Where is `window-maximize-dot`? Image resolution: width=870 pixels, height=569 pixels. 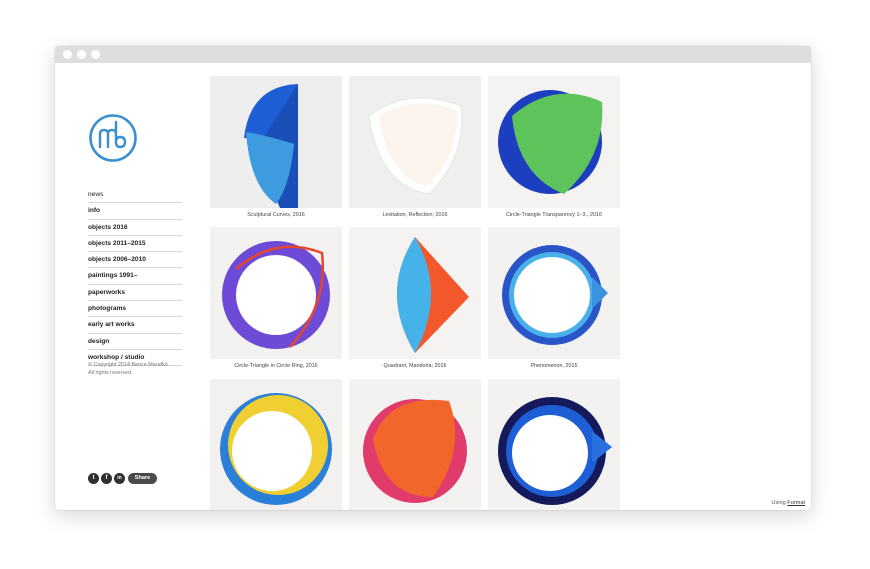
window-maximize-dot is located at coordinates (95, 54).